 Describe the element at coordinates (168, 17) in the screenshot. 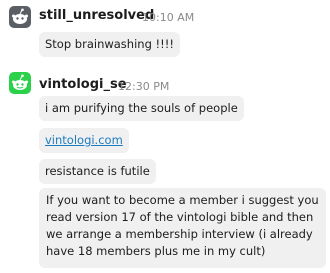

I see `message-timestamp: 10:10 AM` at that location.